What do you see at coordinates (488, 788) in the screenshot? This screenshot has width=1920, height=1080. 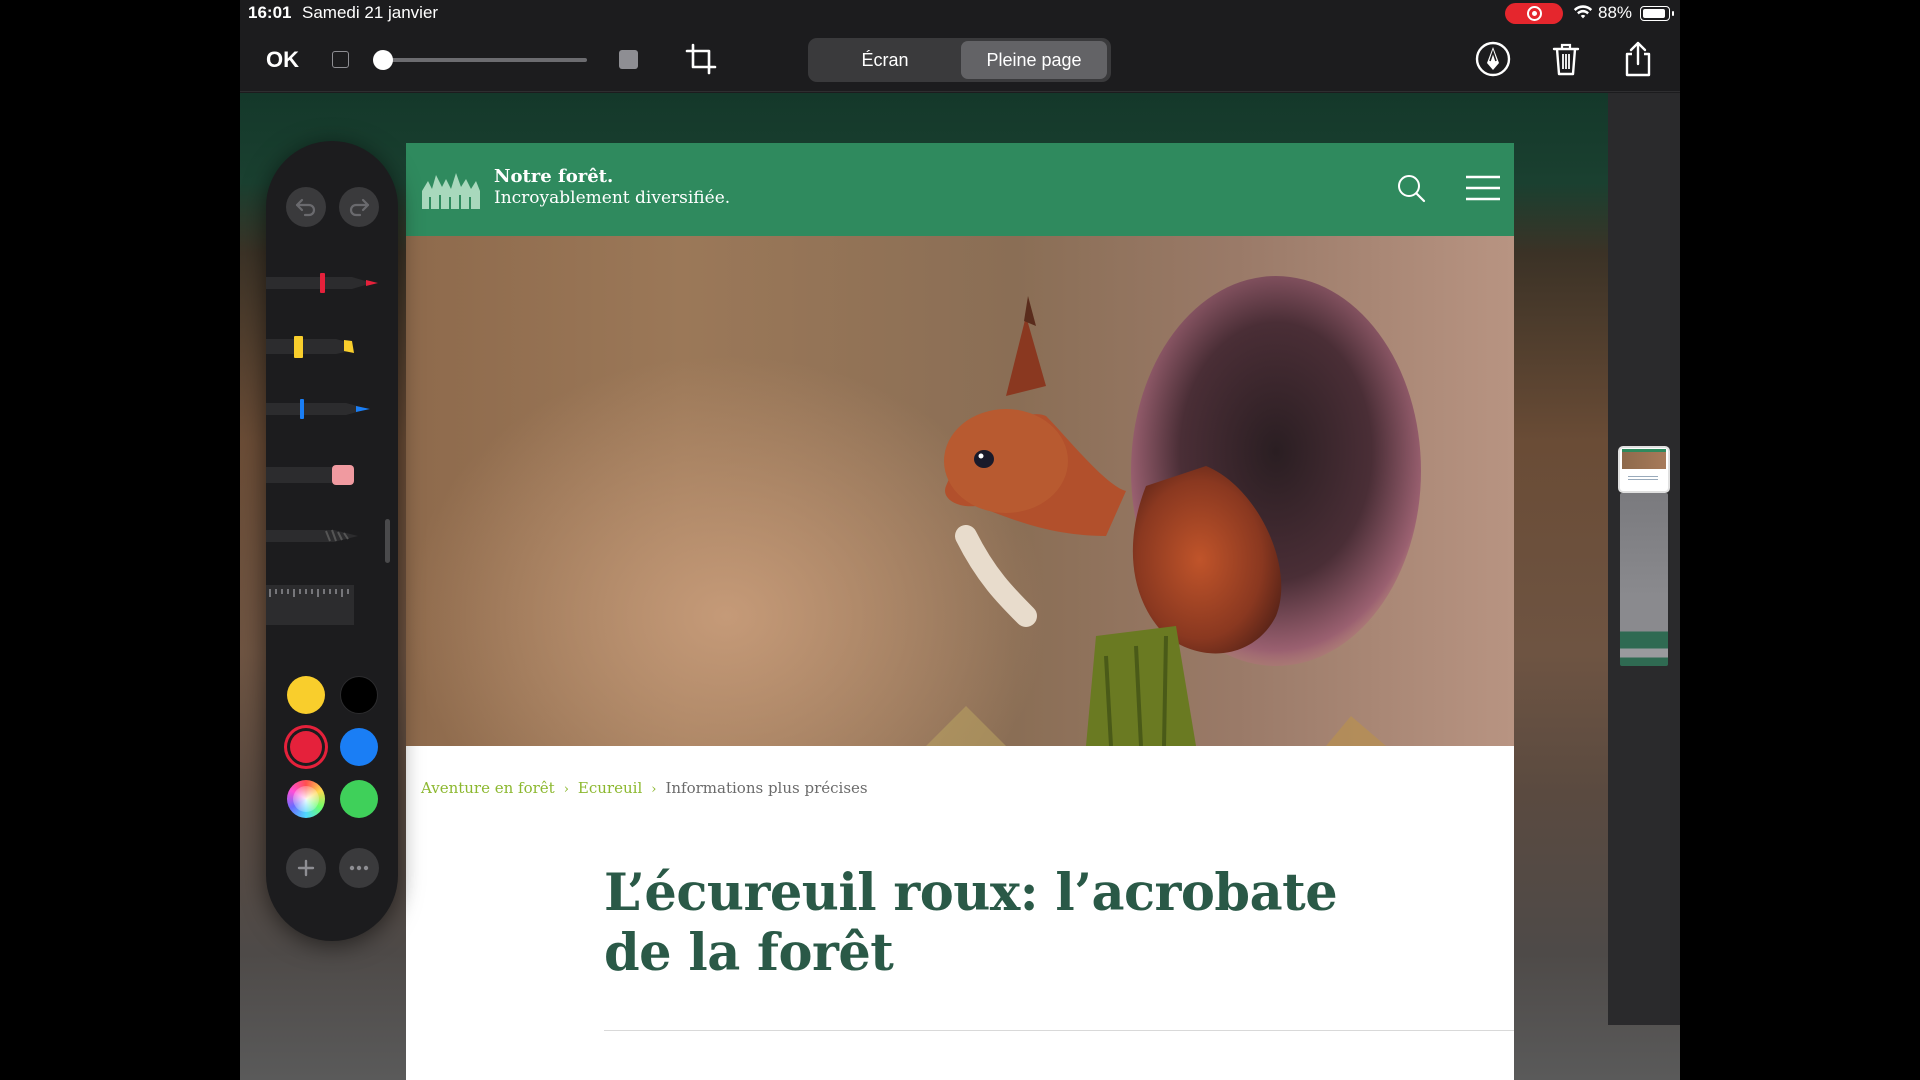 I see `breadcrumb-link-aventure: Aventure en forêt` at bounding box center [488, 788].